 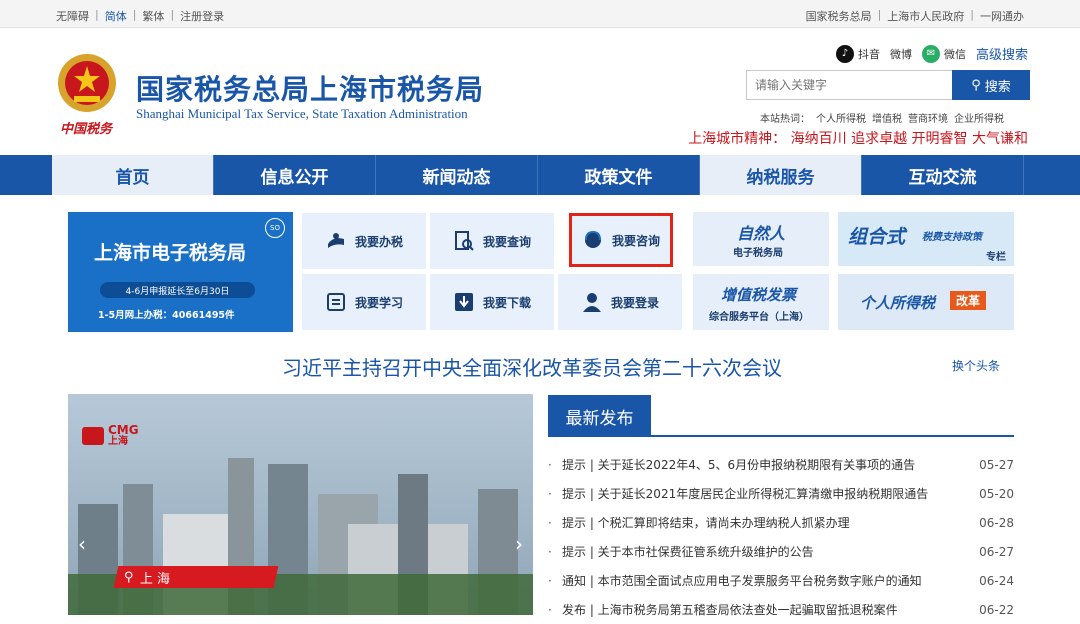 I want to click on site-title: 国家税务总局上海市税务局, so click(x=310, y=88).